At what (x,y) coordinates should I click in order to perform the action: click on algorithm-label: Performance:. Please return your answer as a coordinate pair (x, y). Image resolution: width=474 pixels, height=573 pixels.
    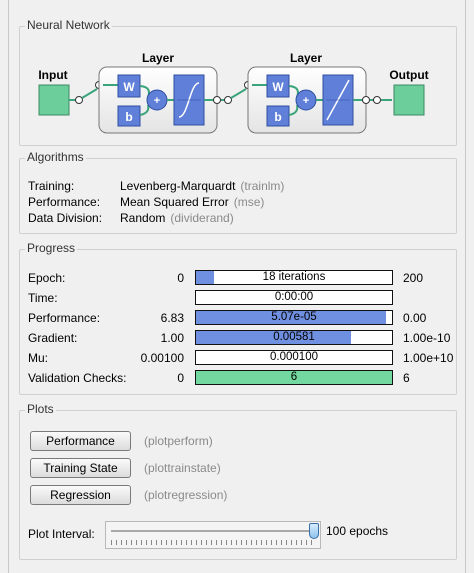
    Looking at the image, I should click on (64, 202).